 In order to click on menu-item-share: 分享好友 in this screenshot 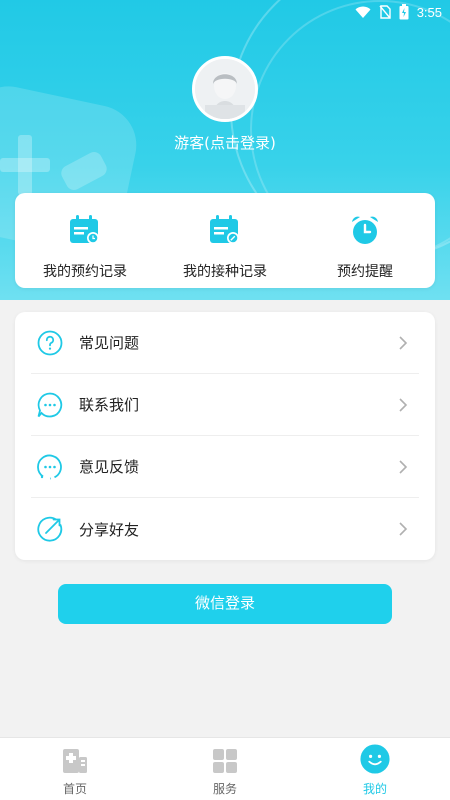, I will do `click(225, 529)`.